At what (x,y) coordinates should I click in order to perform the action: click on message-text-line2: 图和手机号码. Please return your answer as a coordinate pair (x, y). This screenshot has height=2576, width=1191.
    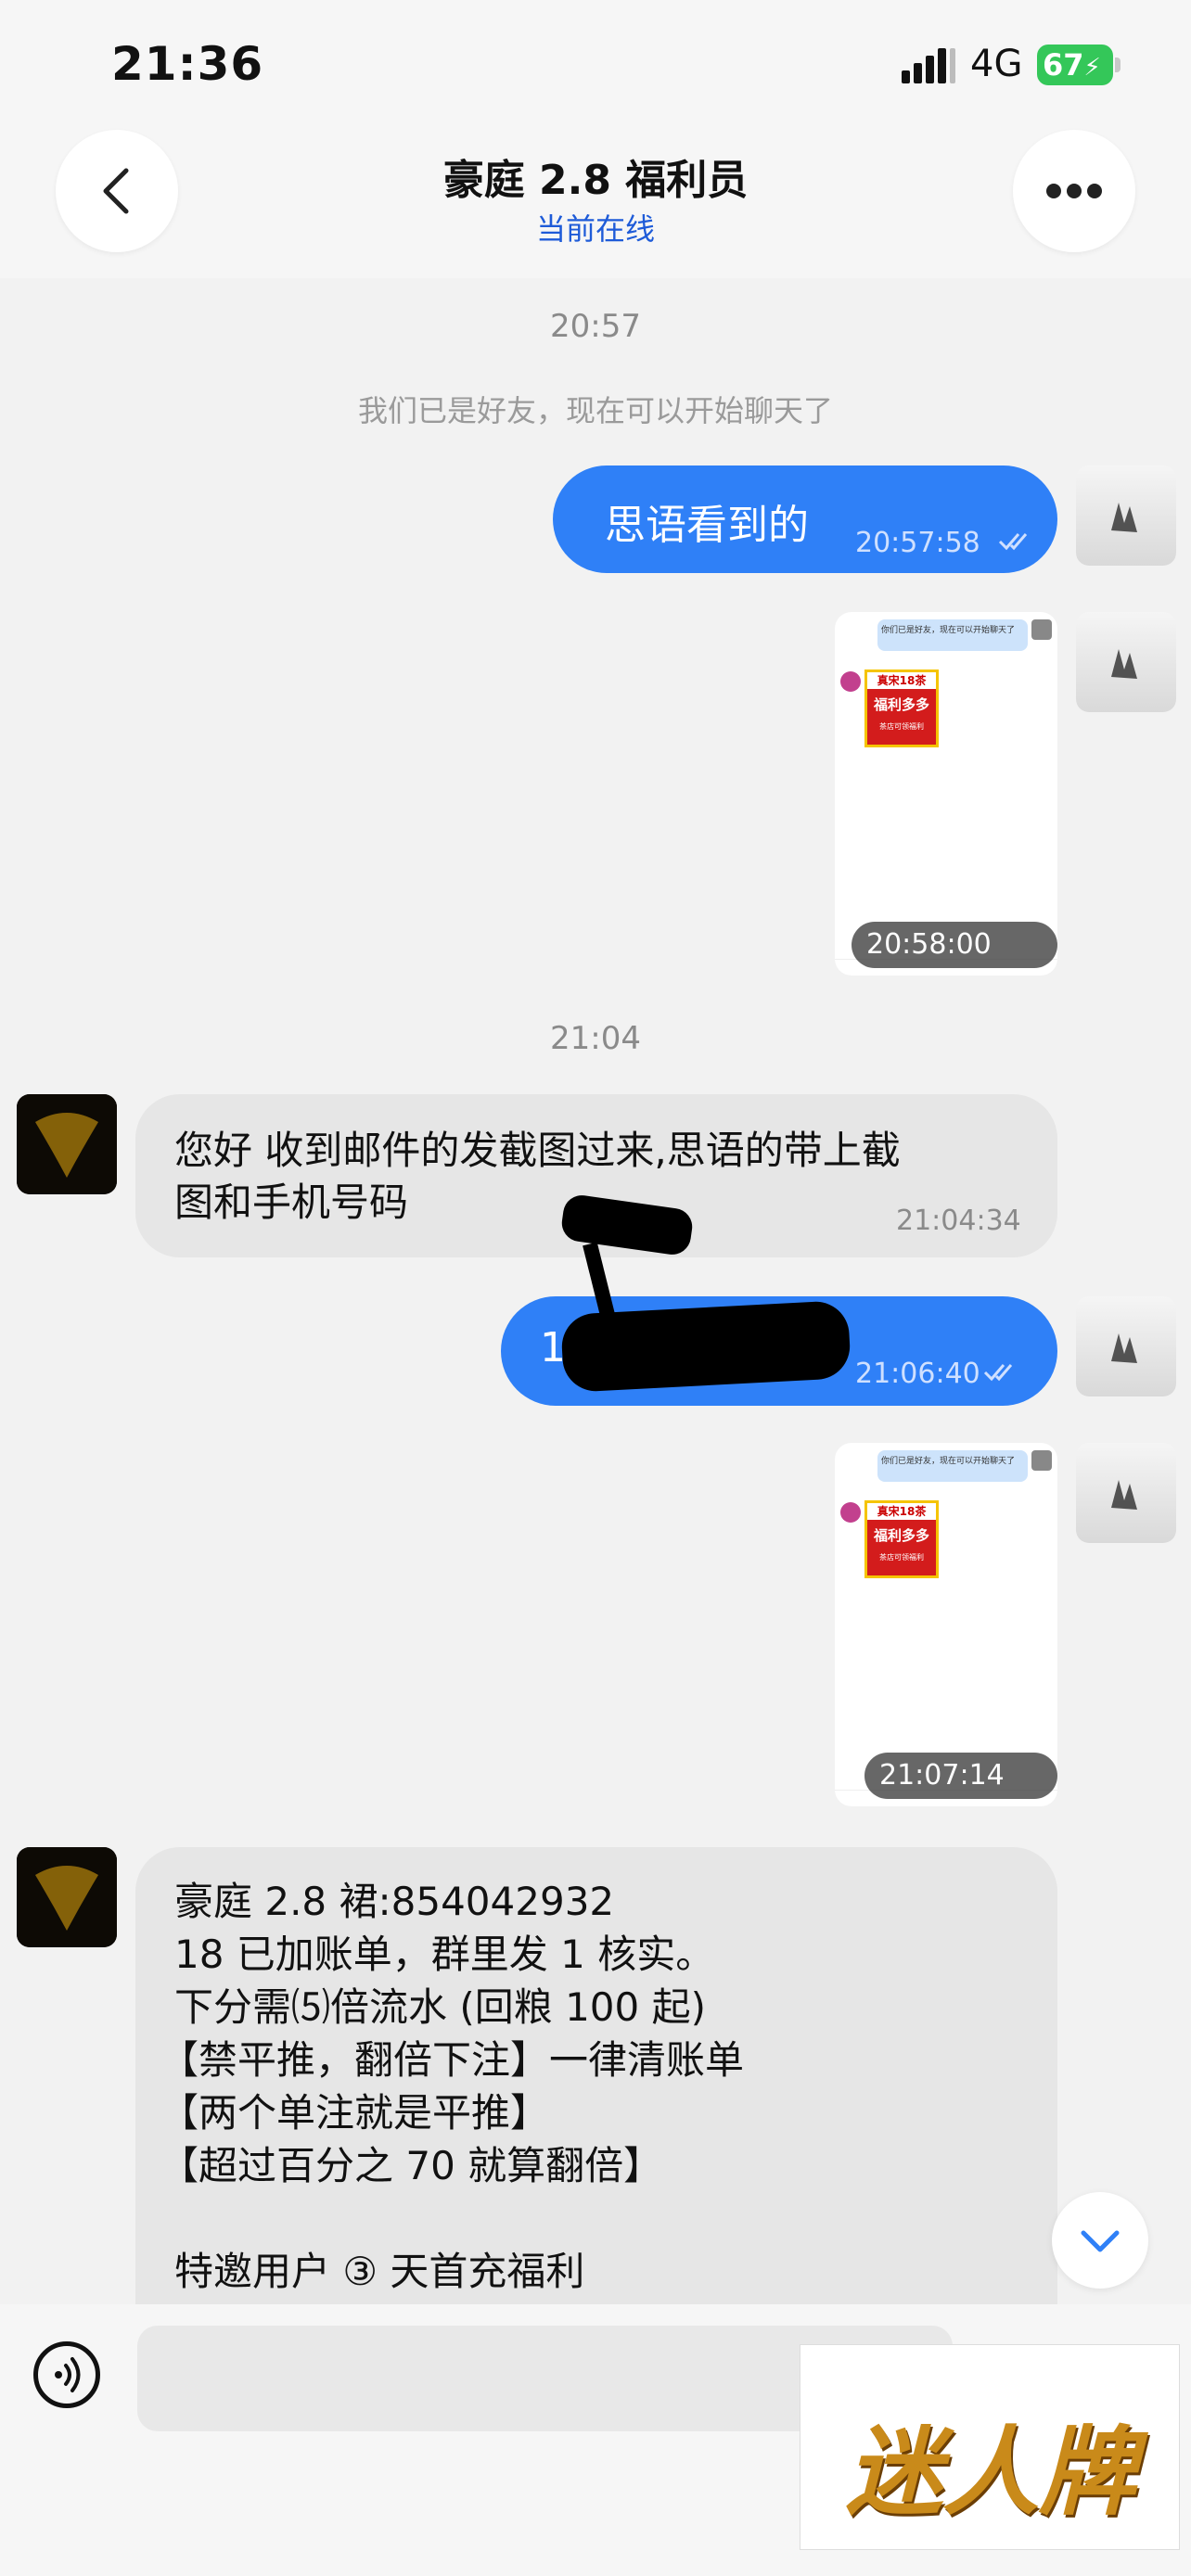
    Looking at the image, I should click on (291, 1203).